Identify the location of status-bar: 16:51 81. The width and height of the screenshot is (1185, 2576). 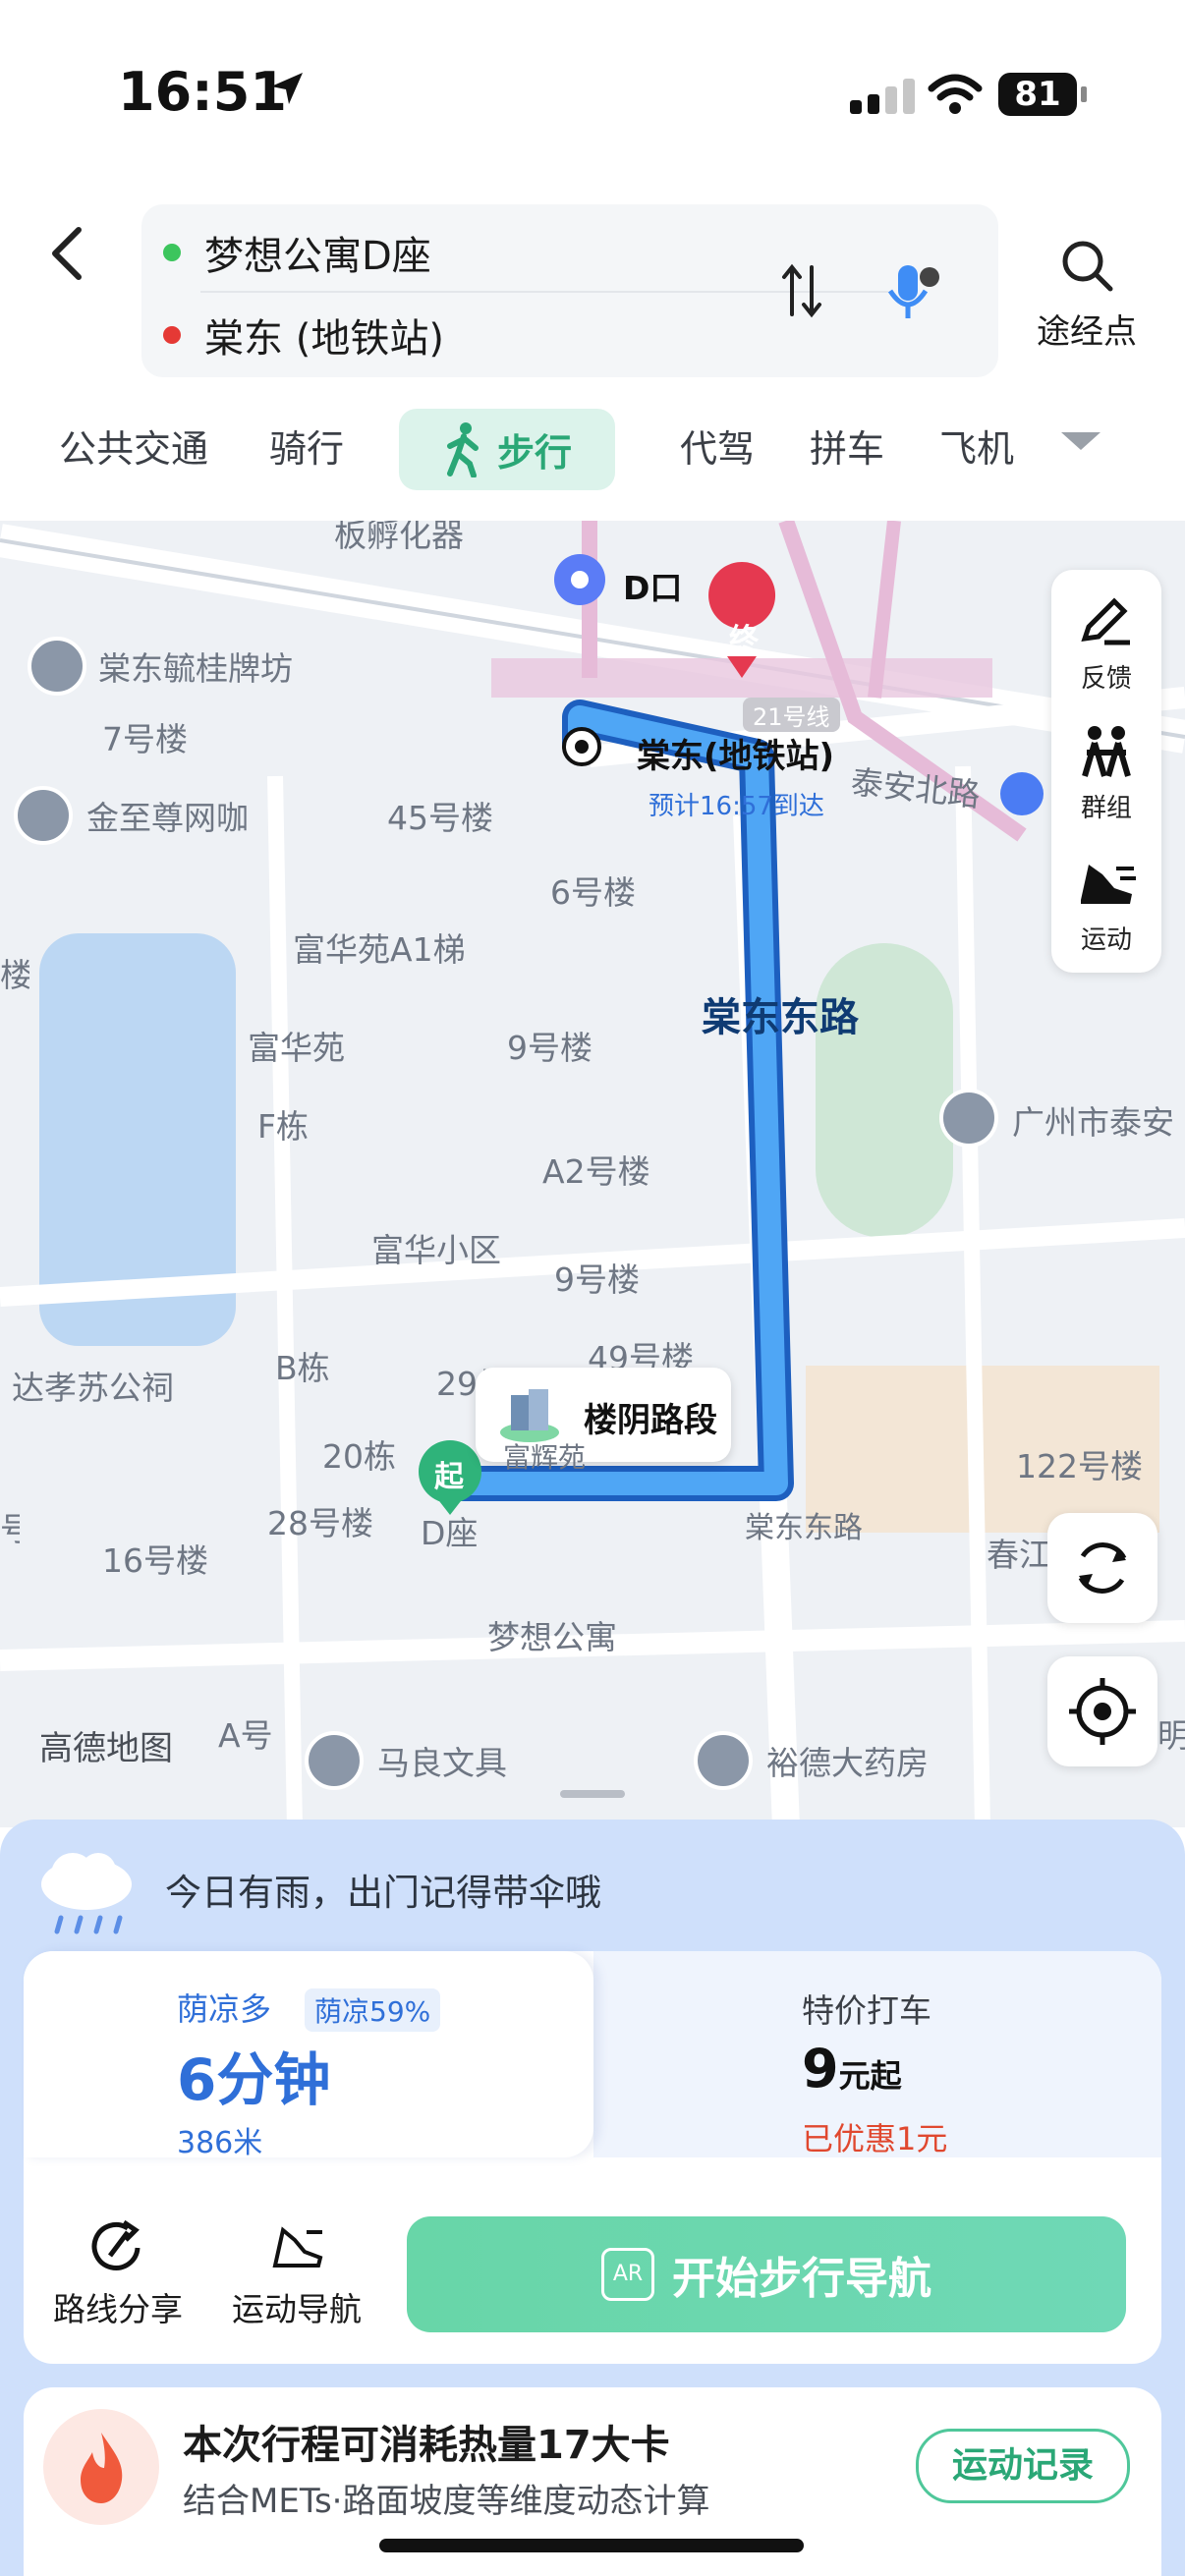
(592, 98).